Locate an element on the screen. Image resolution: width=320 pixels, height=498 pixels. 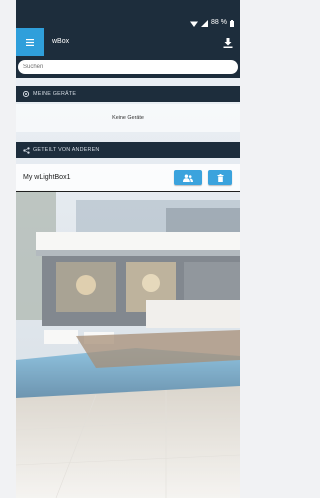
download-icon is located at coordinates (228, 43).